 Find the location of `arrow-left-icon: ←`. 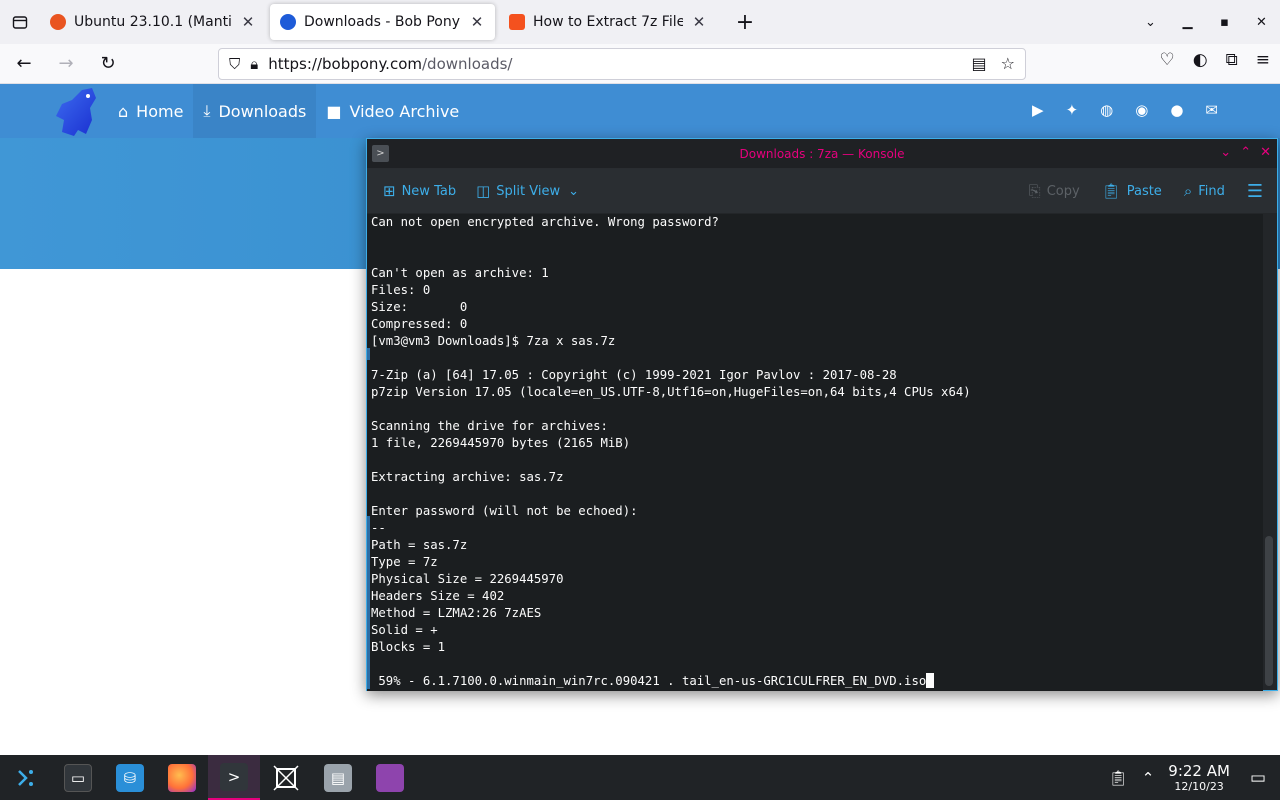

arrow-left-icon: ← is located at coordinates (24, 63).